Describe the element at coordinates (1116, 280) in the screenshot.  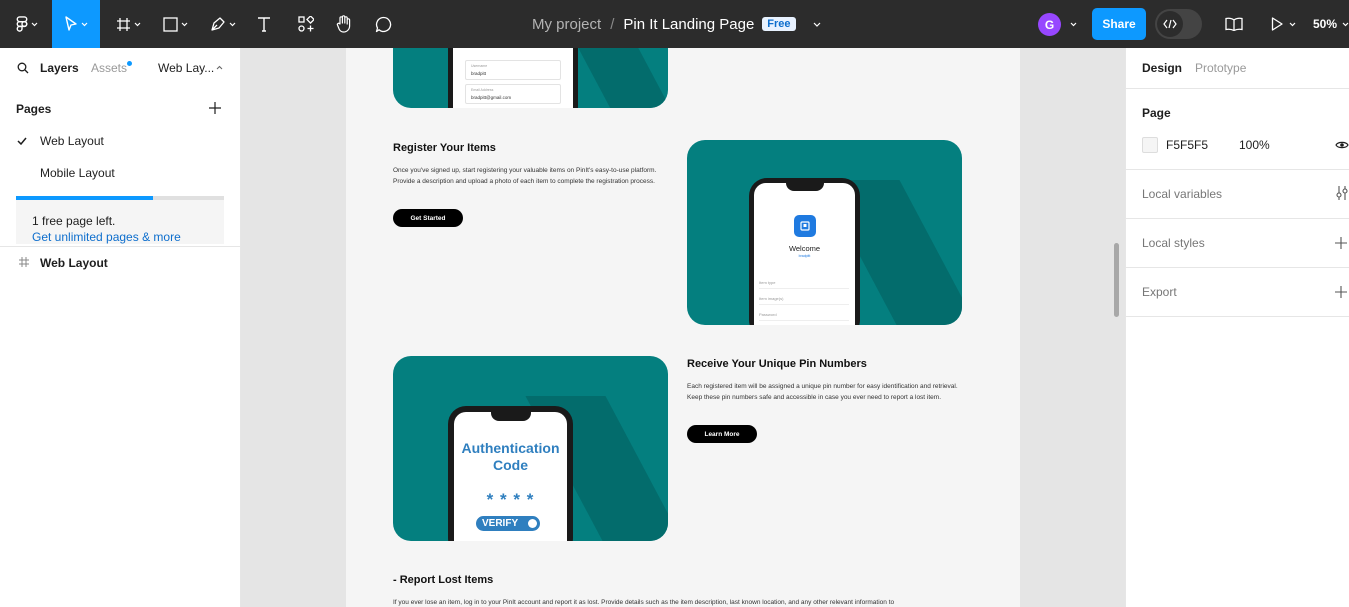
I see `canvas-scrollbar` at that location.